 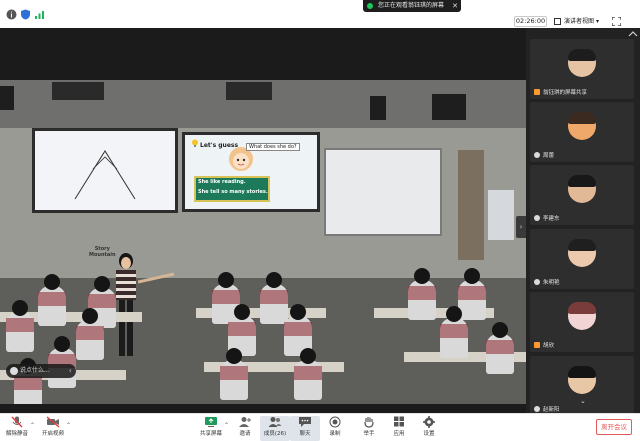 I want to click on apps-grid-icon, so click(x=399, y=421).